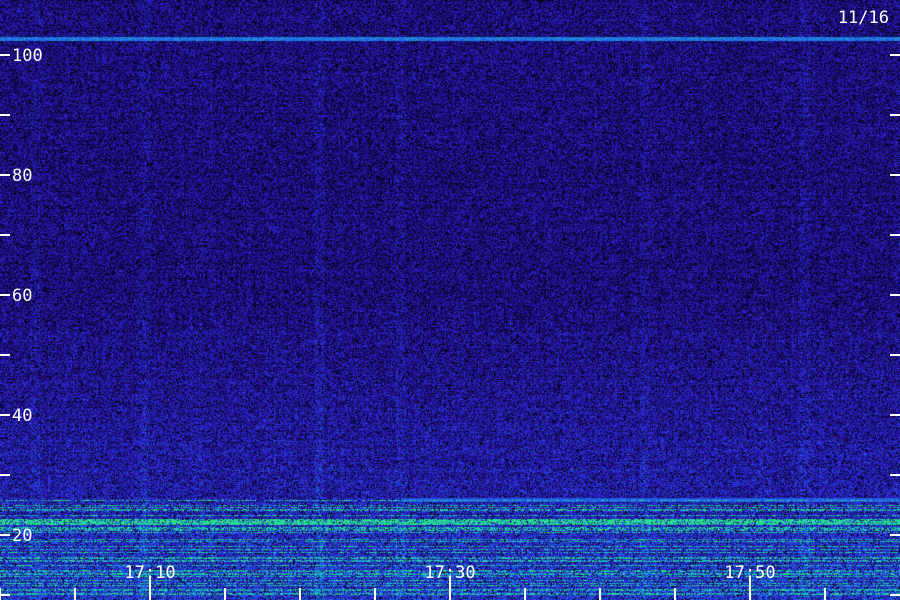 This screenshot has width=900, height=600. Describe the element at coordinates (27, 56) in the screenshot. I see `y-tick-label: 100` at that location.